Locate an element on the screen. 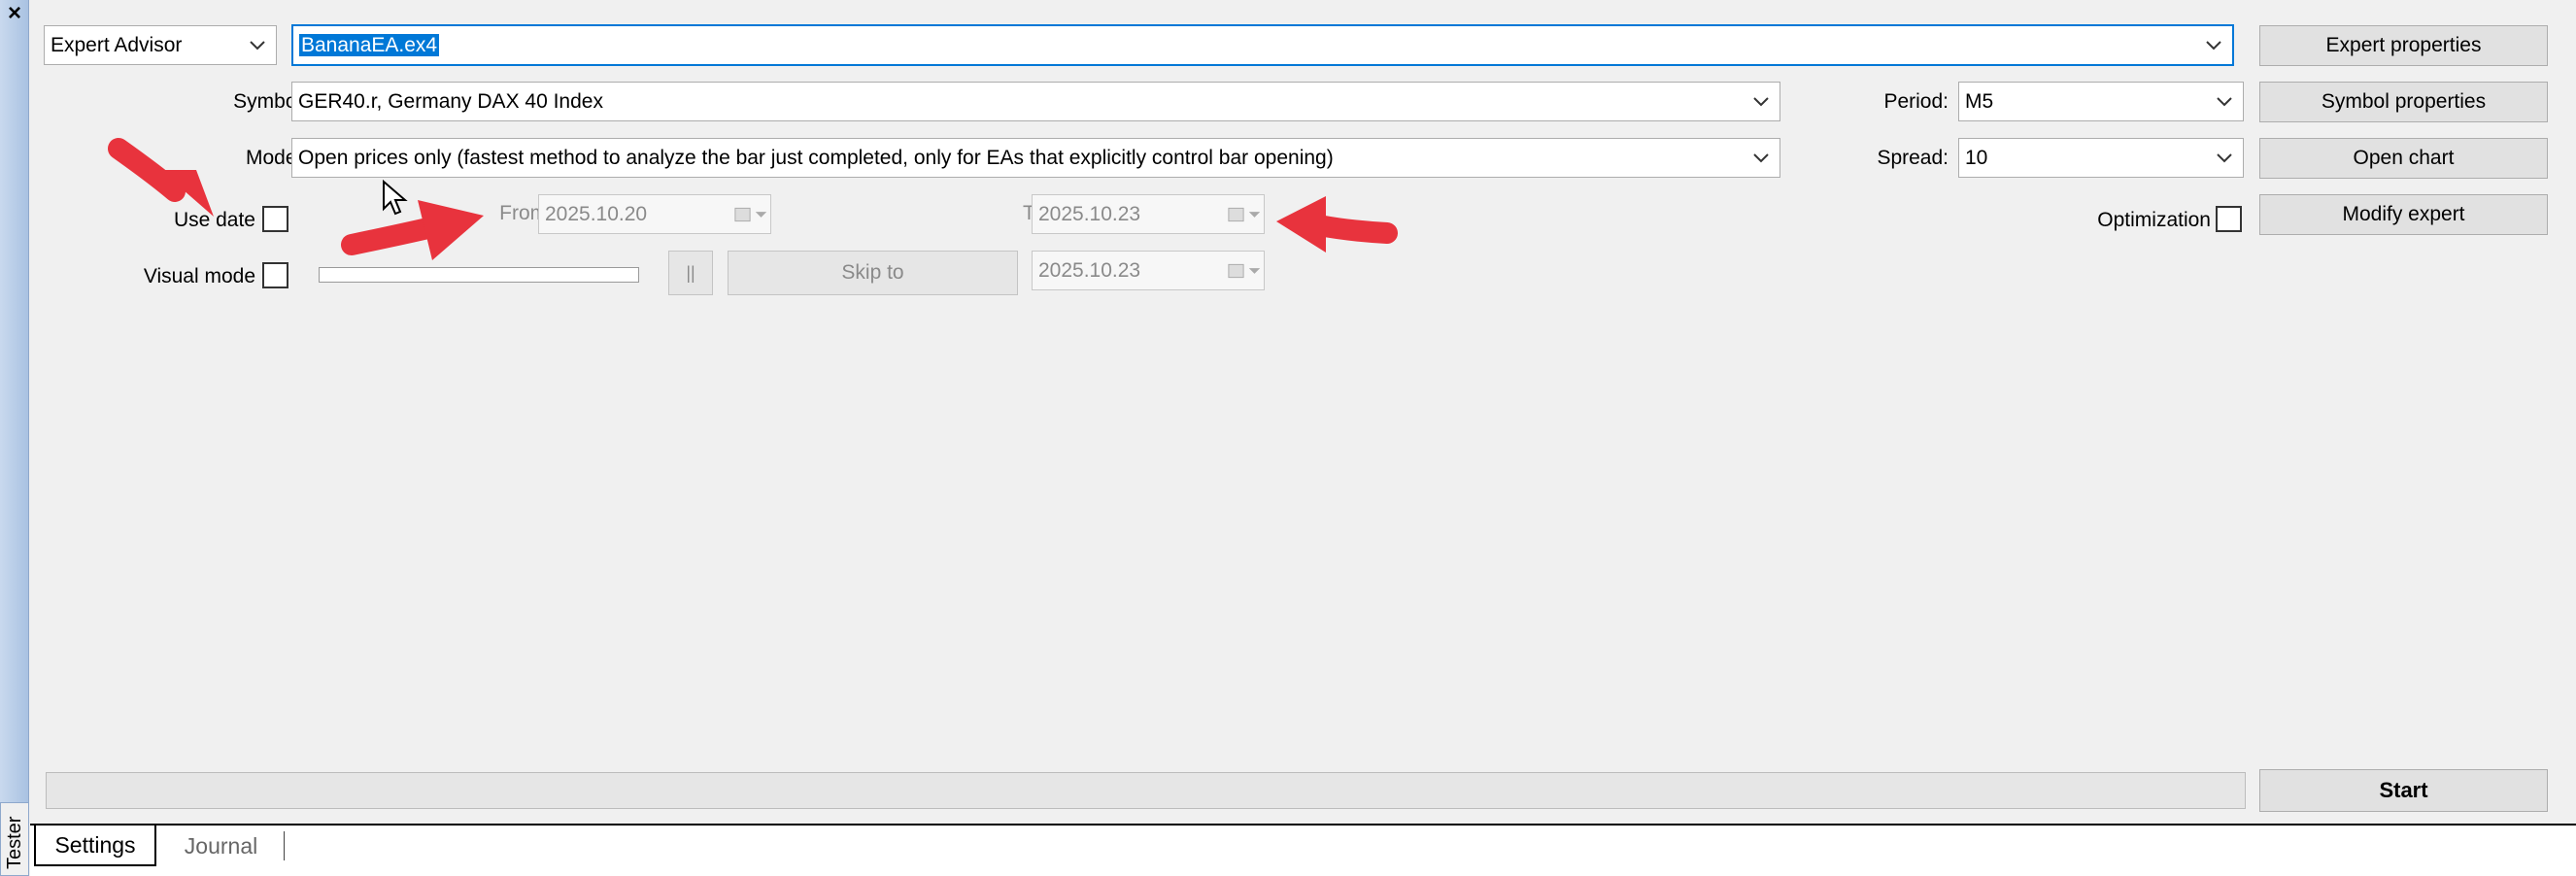  expert-properties-button: Expert properties is located at coordinates (2403, 45).